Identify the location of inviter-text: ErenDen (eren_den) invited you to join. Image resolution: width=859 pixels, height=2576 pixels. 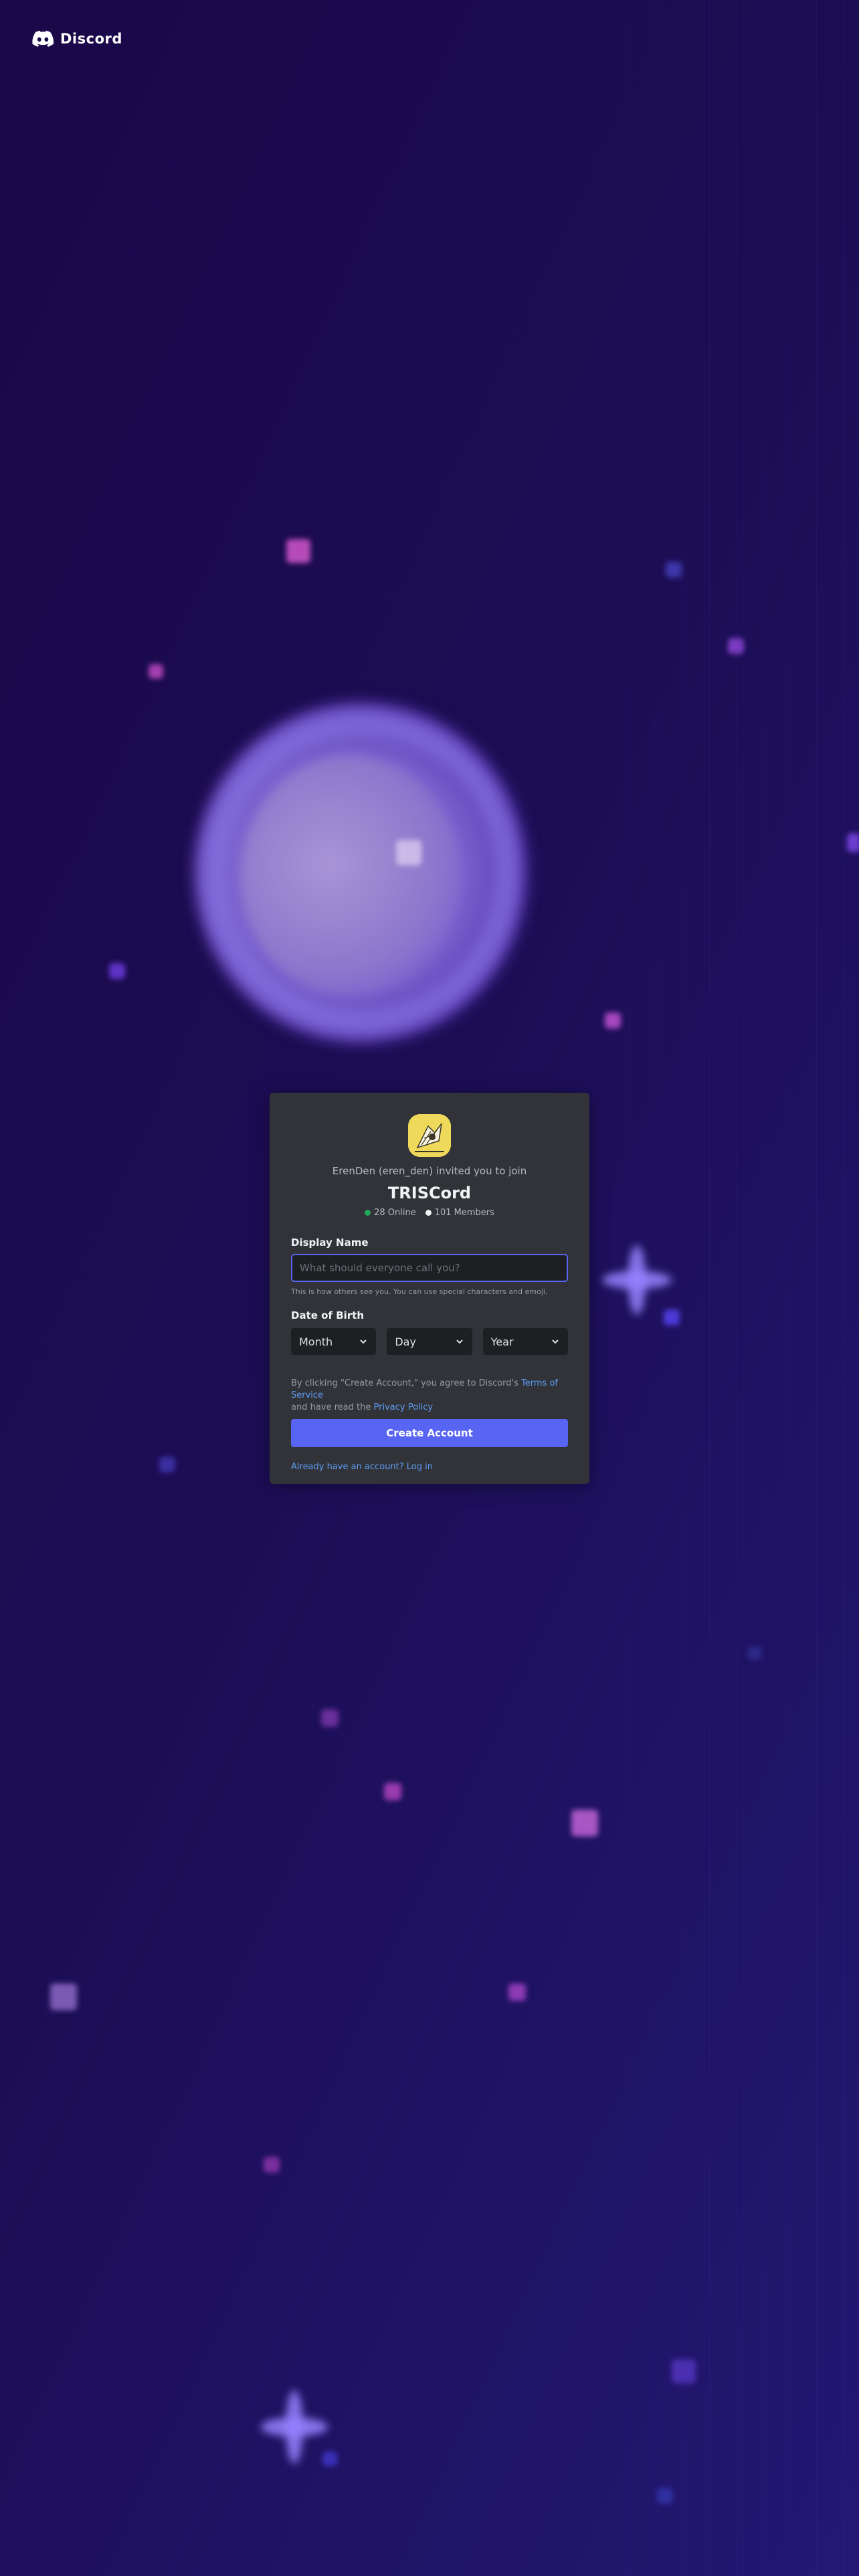
(429, 1171).